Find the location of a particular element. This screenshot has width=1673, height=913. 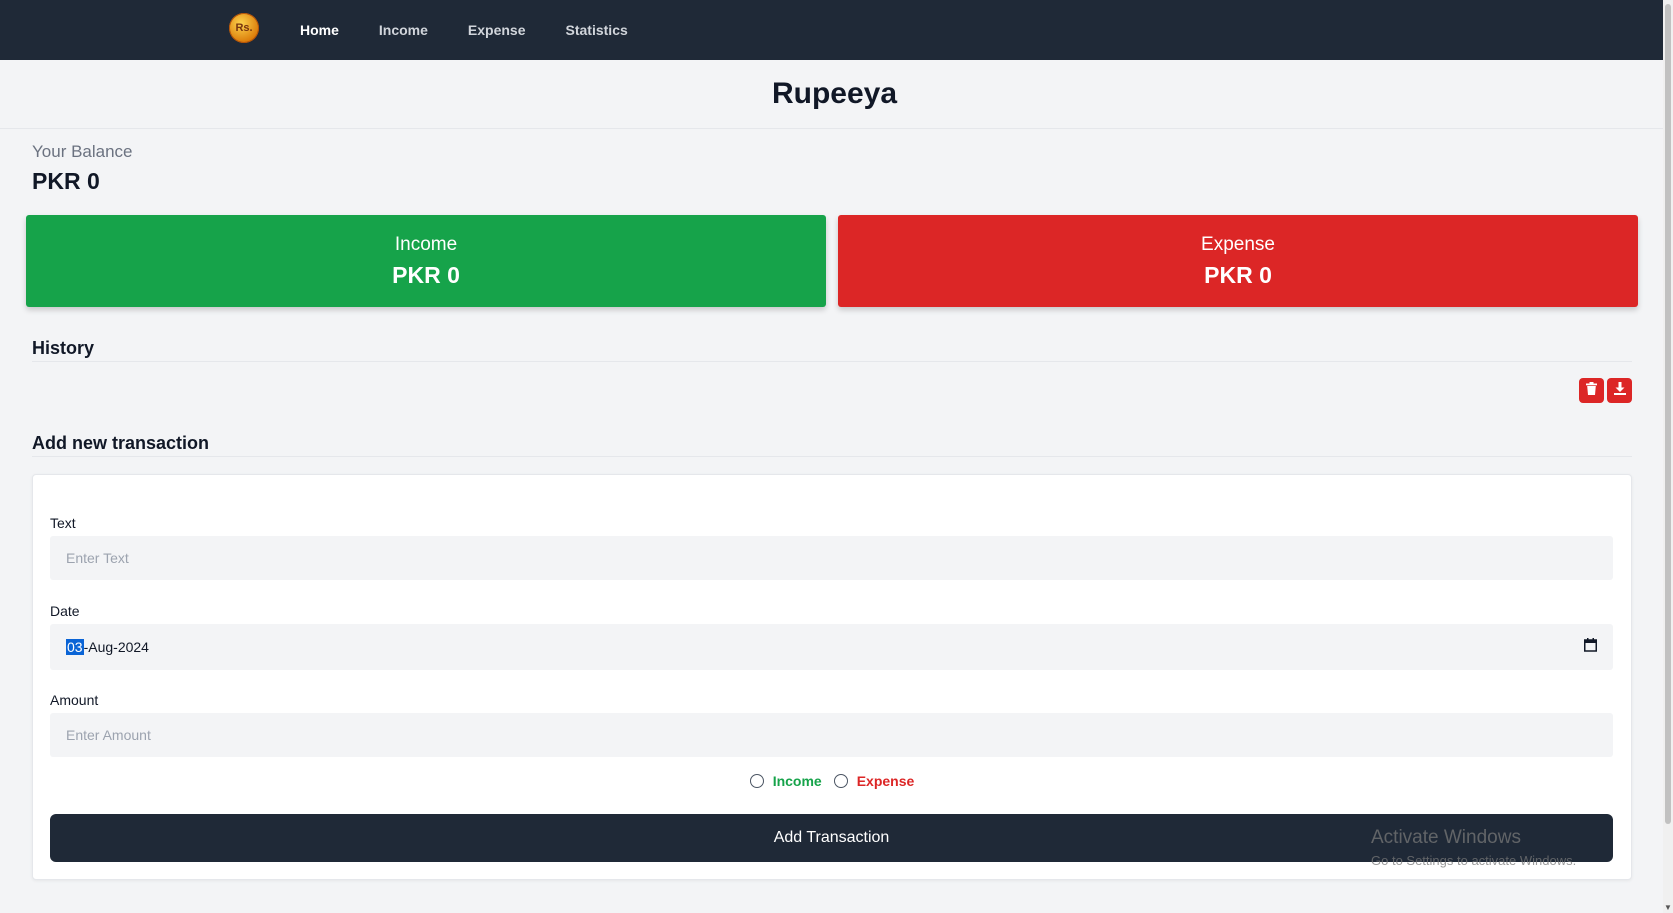

page-scrollbar: ▼ is located at coordinates (1668, 456).